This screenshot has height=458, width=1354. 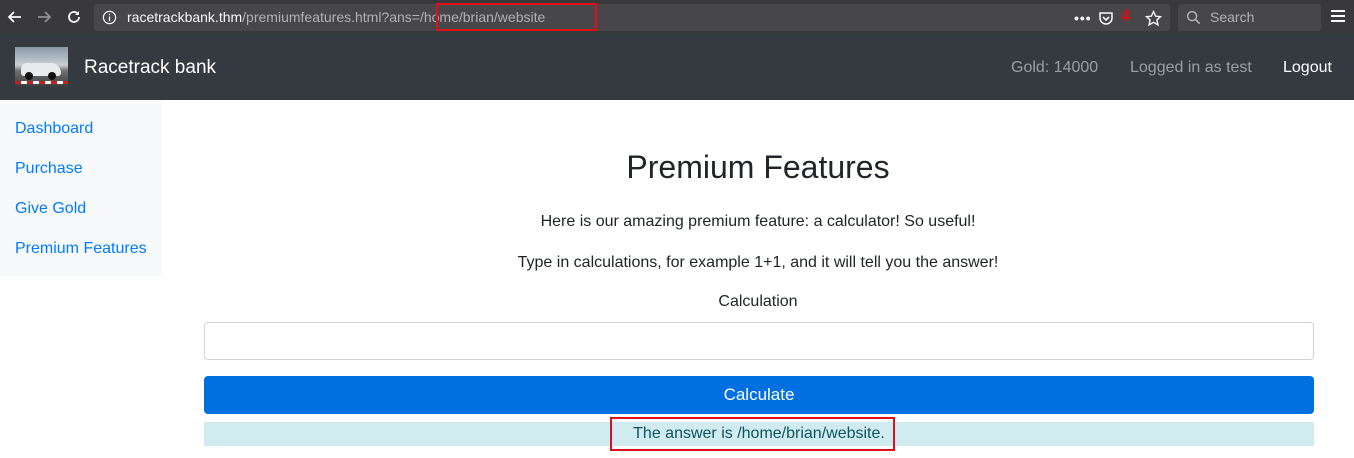 I want to click on calculate-button: Calculate, so click(x=759, y=395).